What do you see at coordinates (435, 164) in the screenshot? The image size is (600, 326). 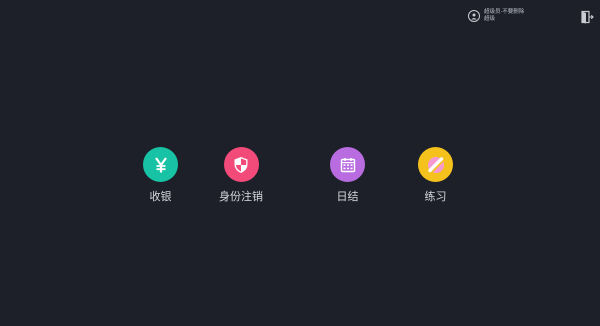 I see `practice-icon` at bounding box center [435, 164].